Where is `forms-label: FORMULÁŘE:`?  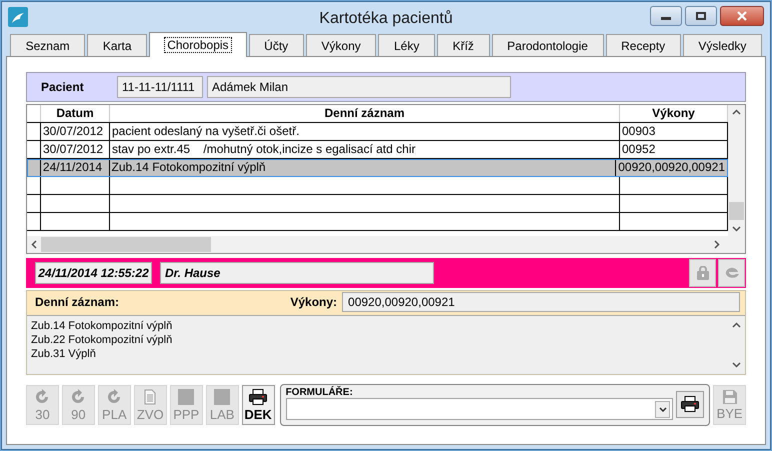
forms-label: FORMULÁŘE: is located at coordinates (320, 392).